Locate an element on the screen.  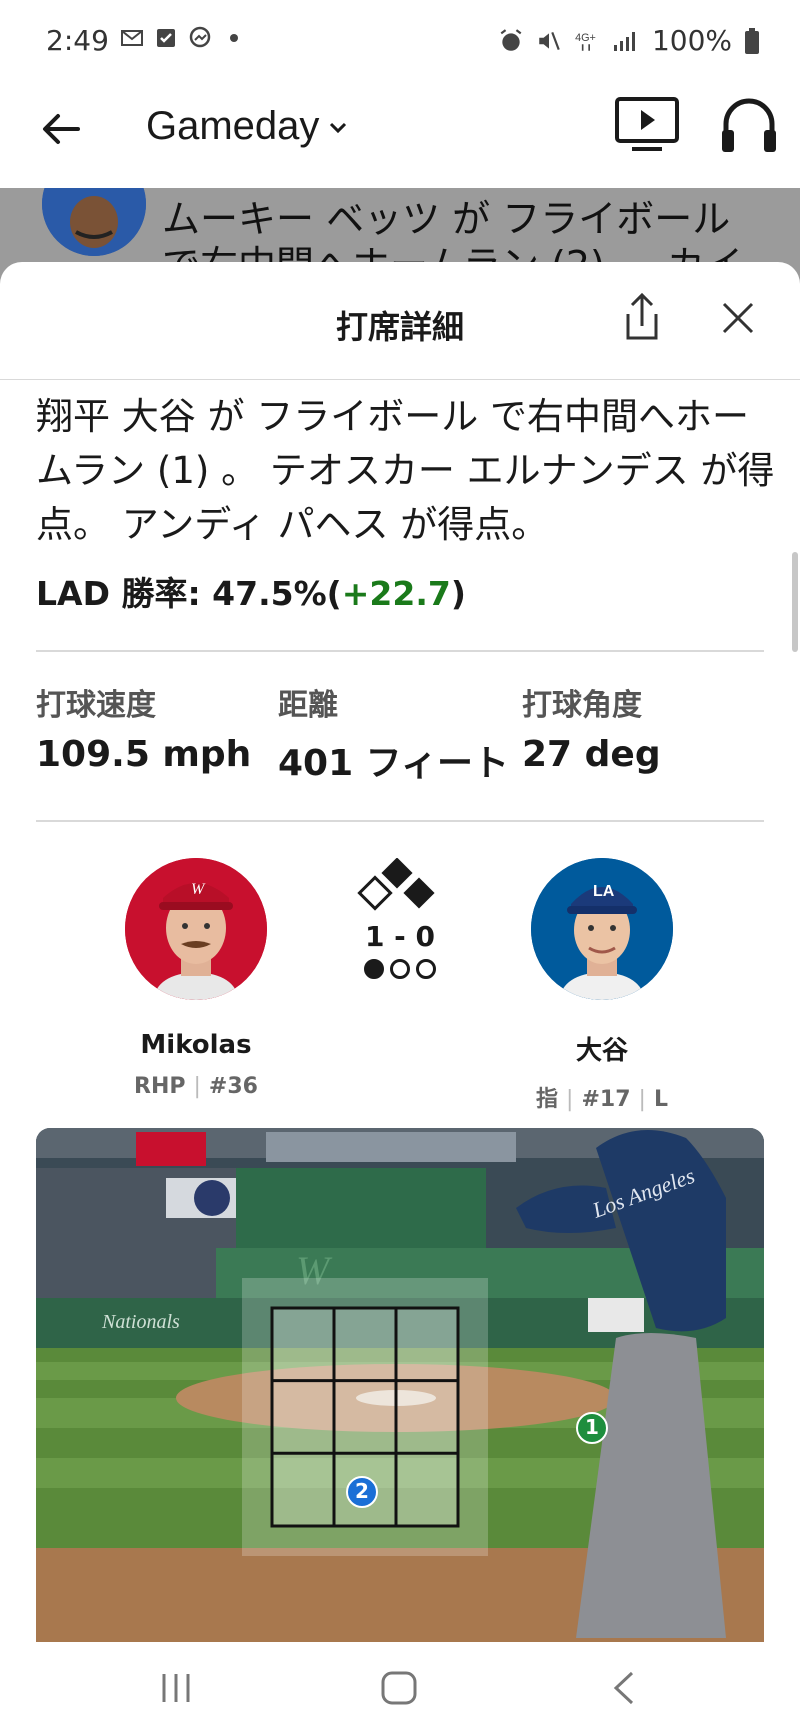
alarm-icon is located at coordinates (511, 39).